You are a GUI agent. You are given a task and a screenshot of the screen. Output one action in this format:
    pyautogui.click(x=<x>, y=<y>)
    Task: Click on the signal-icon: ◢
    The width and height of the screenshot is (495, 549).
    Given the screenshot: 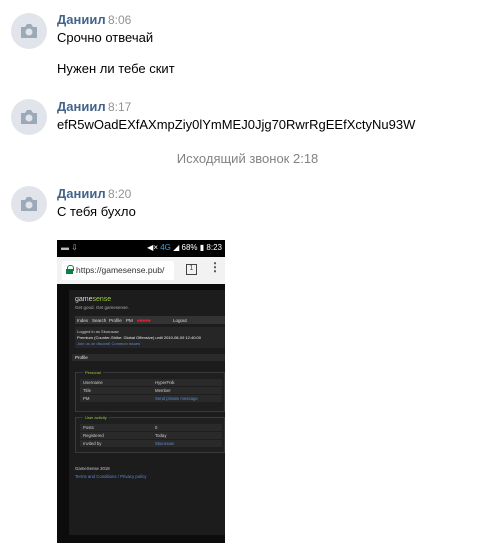 What is the action you would take?
    pyautogui.click(x=176, y=247)
    